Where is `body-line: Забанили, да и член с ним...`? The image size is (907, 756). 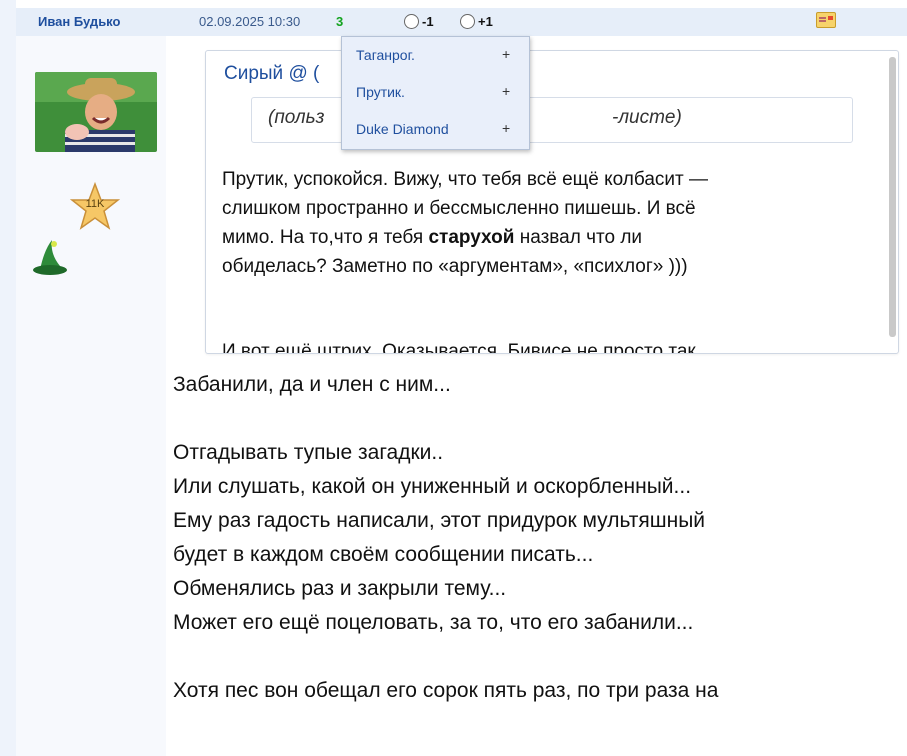
body-line: Забанили, да и член с ним... is located at coordinates (312, 384).